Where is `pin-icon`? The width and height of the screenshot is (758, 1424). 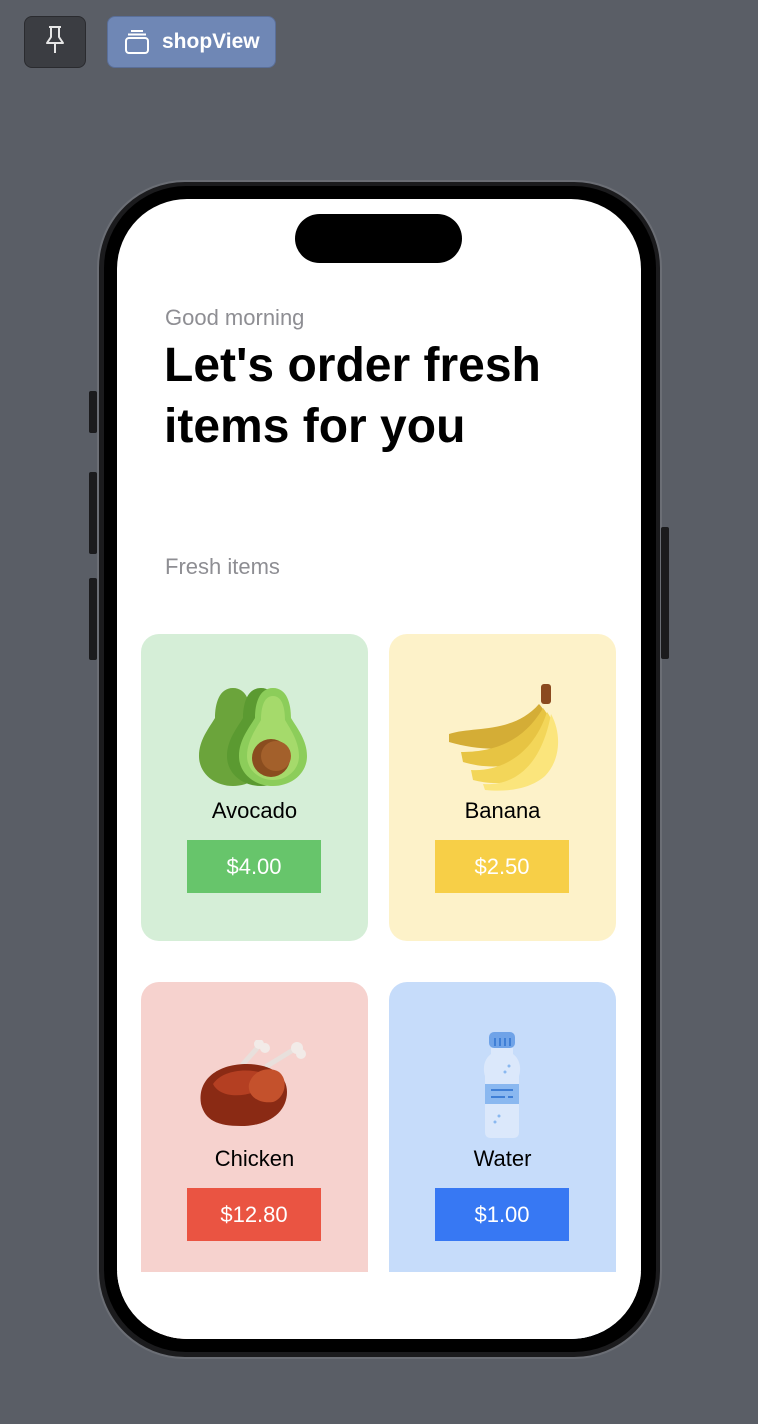
pin-icon is located at coordinates (55, 42).